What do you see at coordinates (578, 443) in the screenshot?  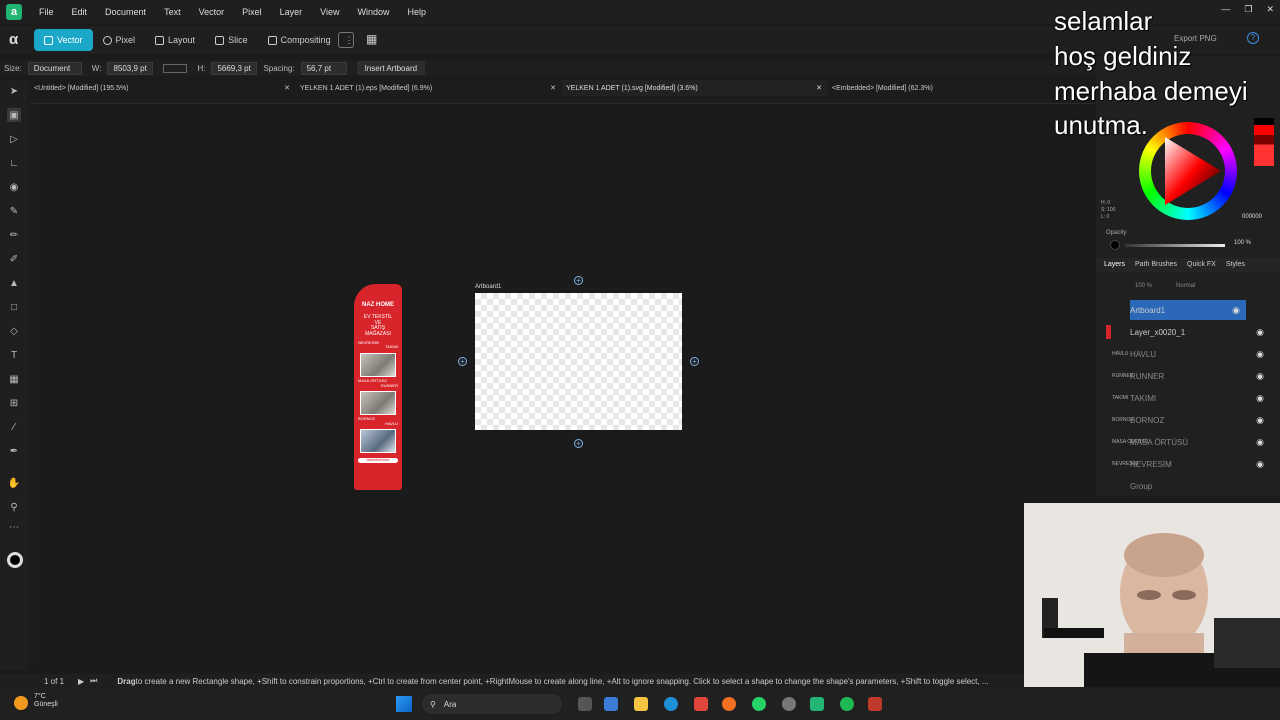 I see `add-artboard-bottom-icon: +` at bounding box center [578, 443].